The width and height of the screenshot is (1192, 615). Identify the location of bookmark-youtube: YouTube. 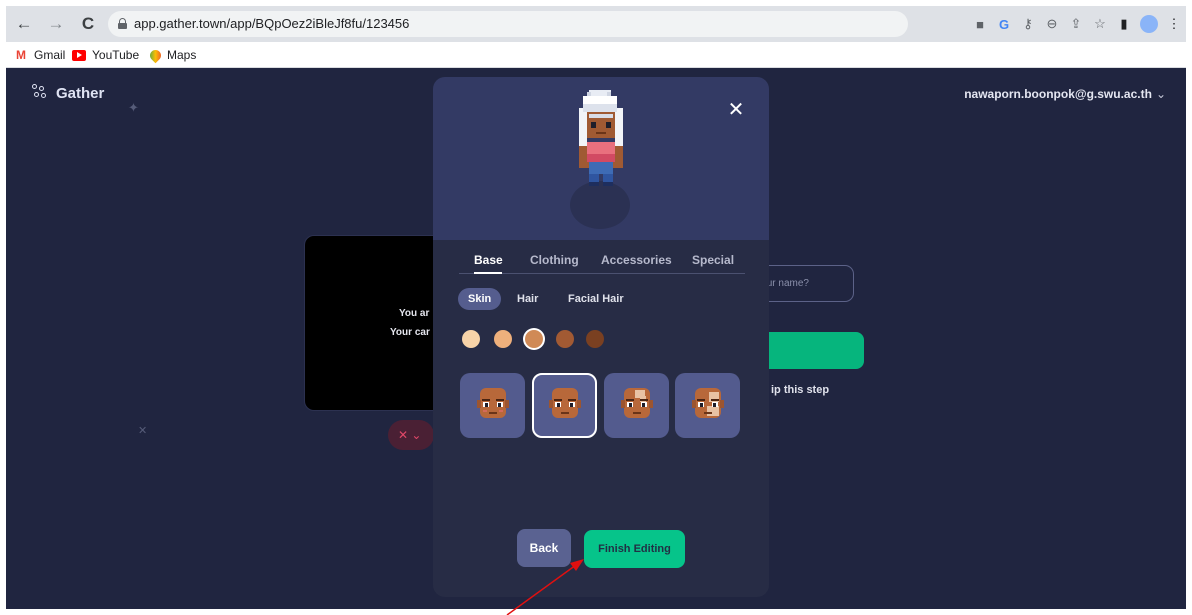
(105, 55).